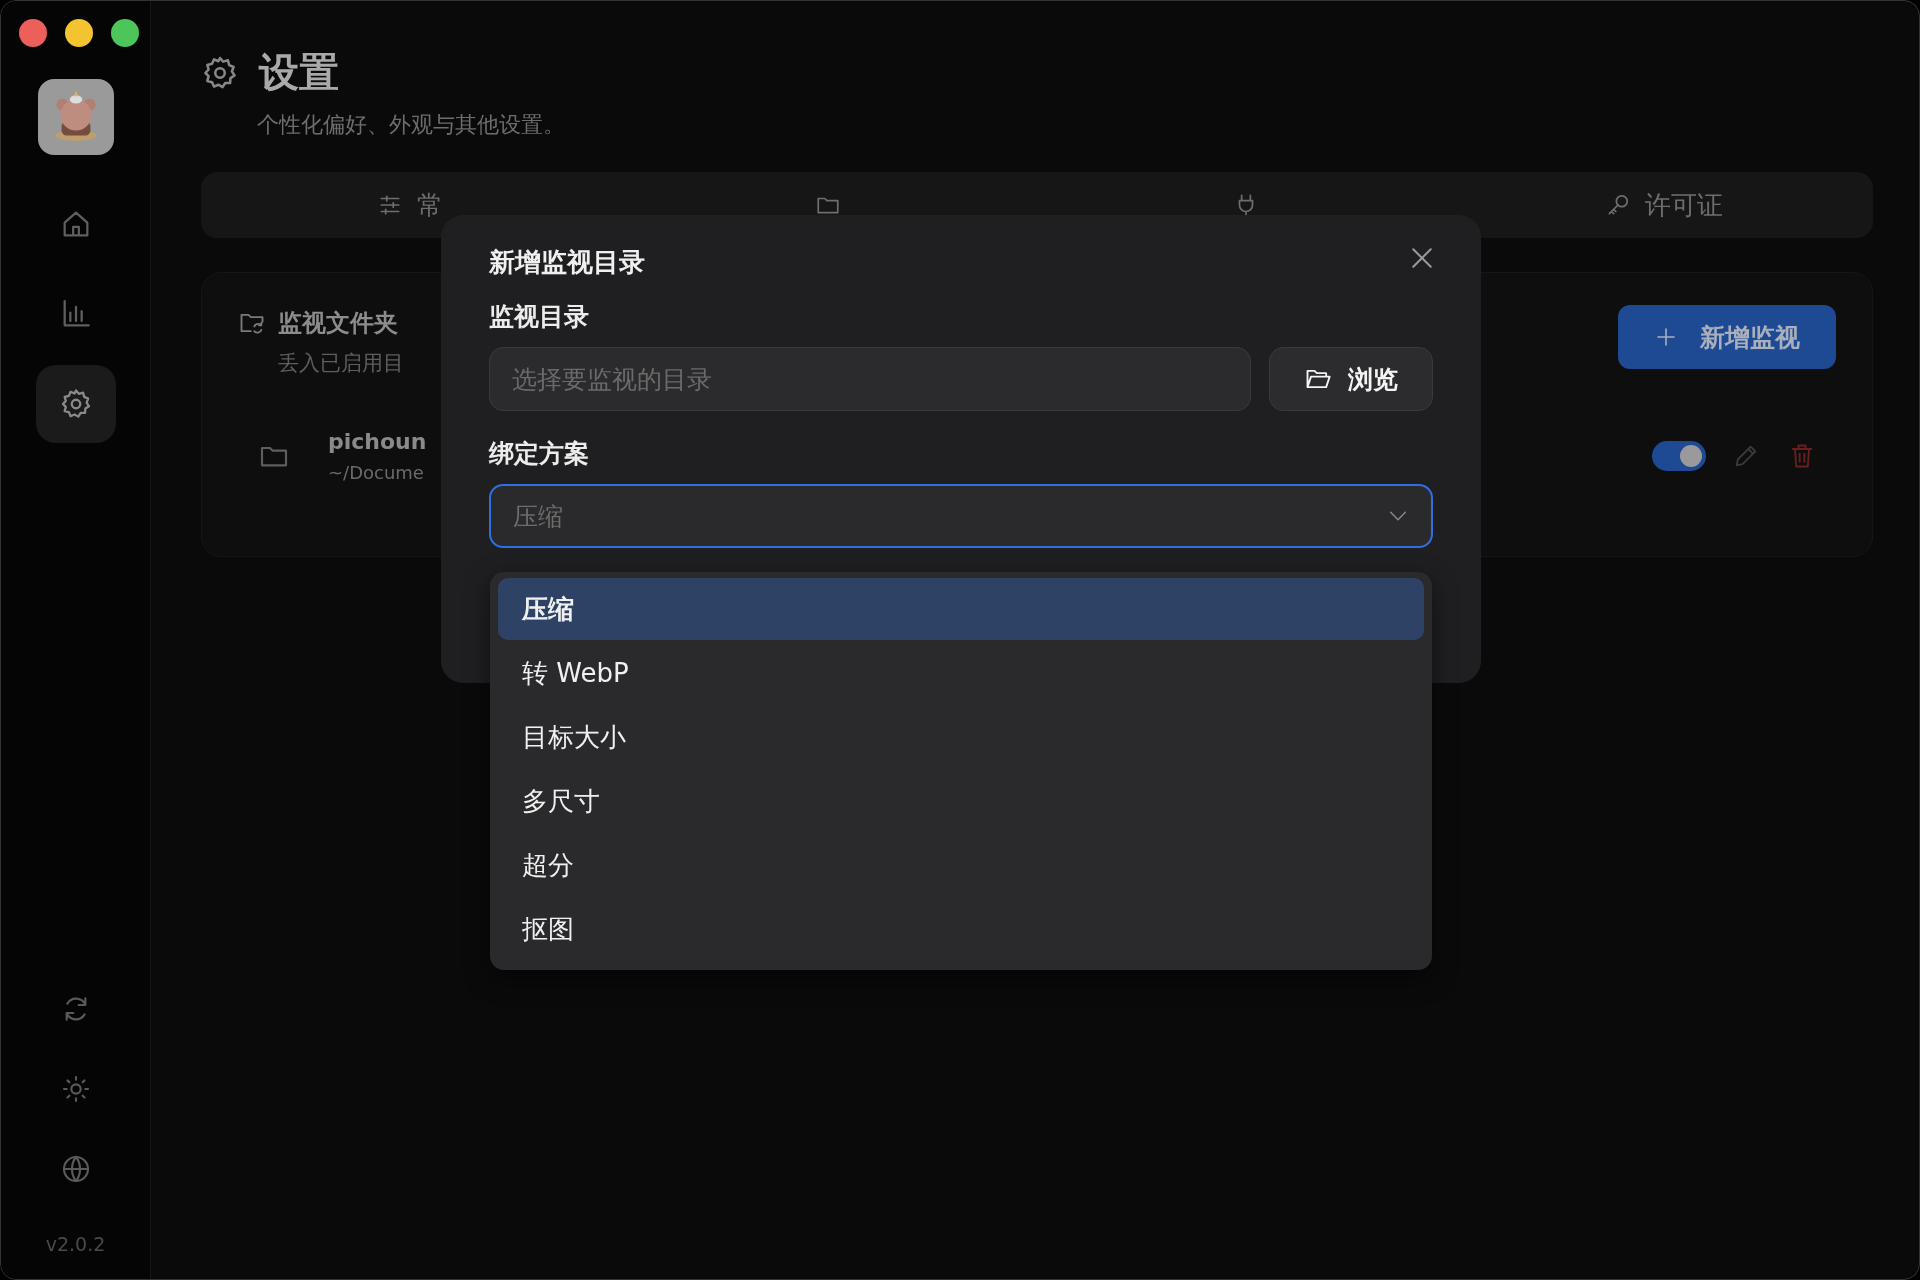 Image resolution: width=1920 pixels, height=1280 pixels. What do you see at coordinates (338, 323) in the screenshot?
I see `card-title: 监视文件夹` at bounding box center [338, 323].